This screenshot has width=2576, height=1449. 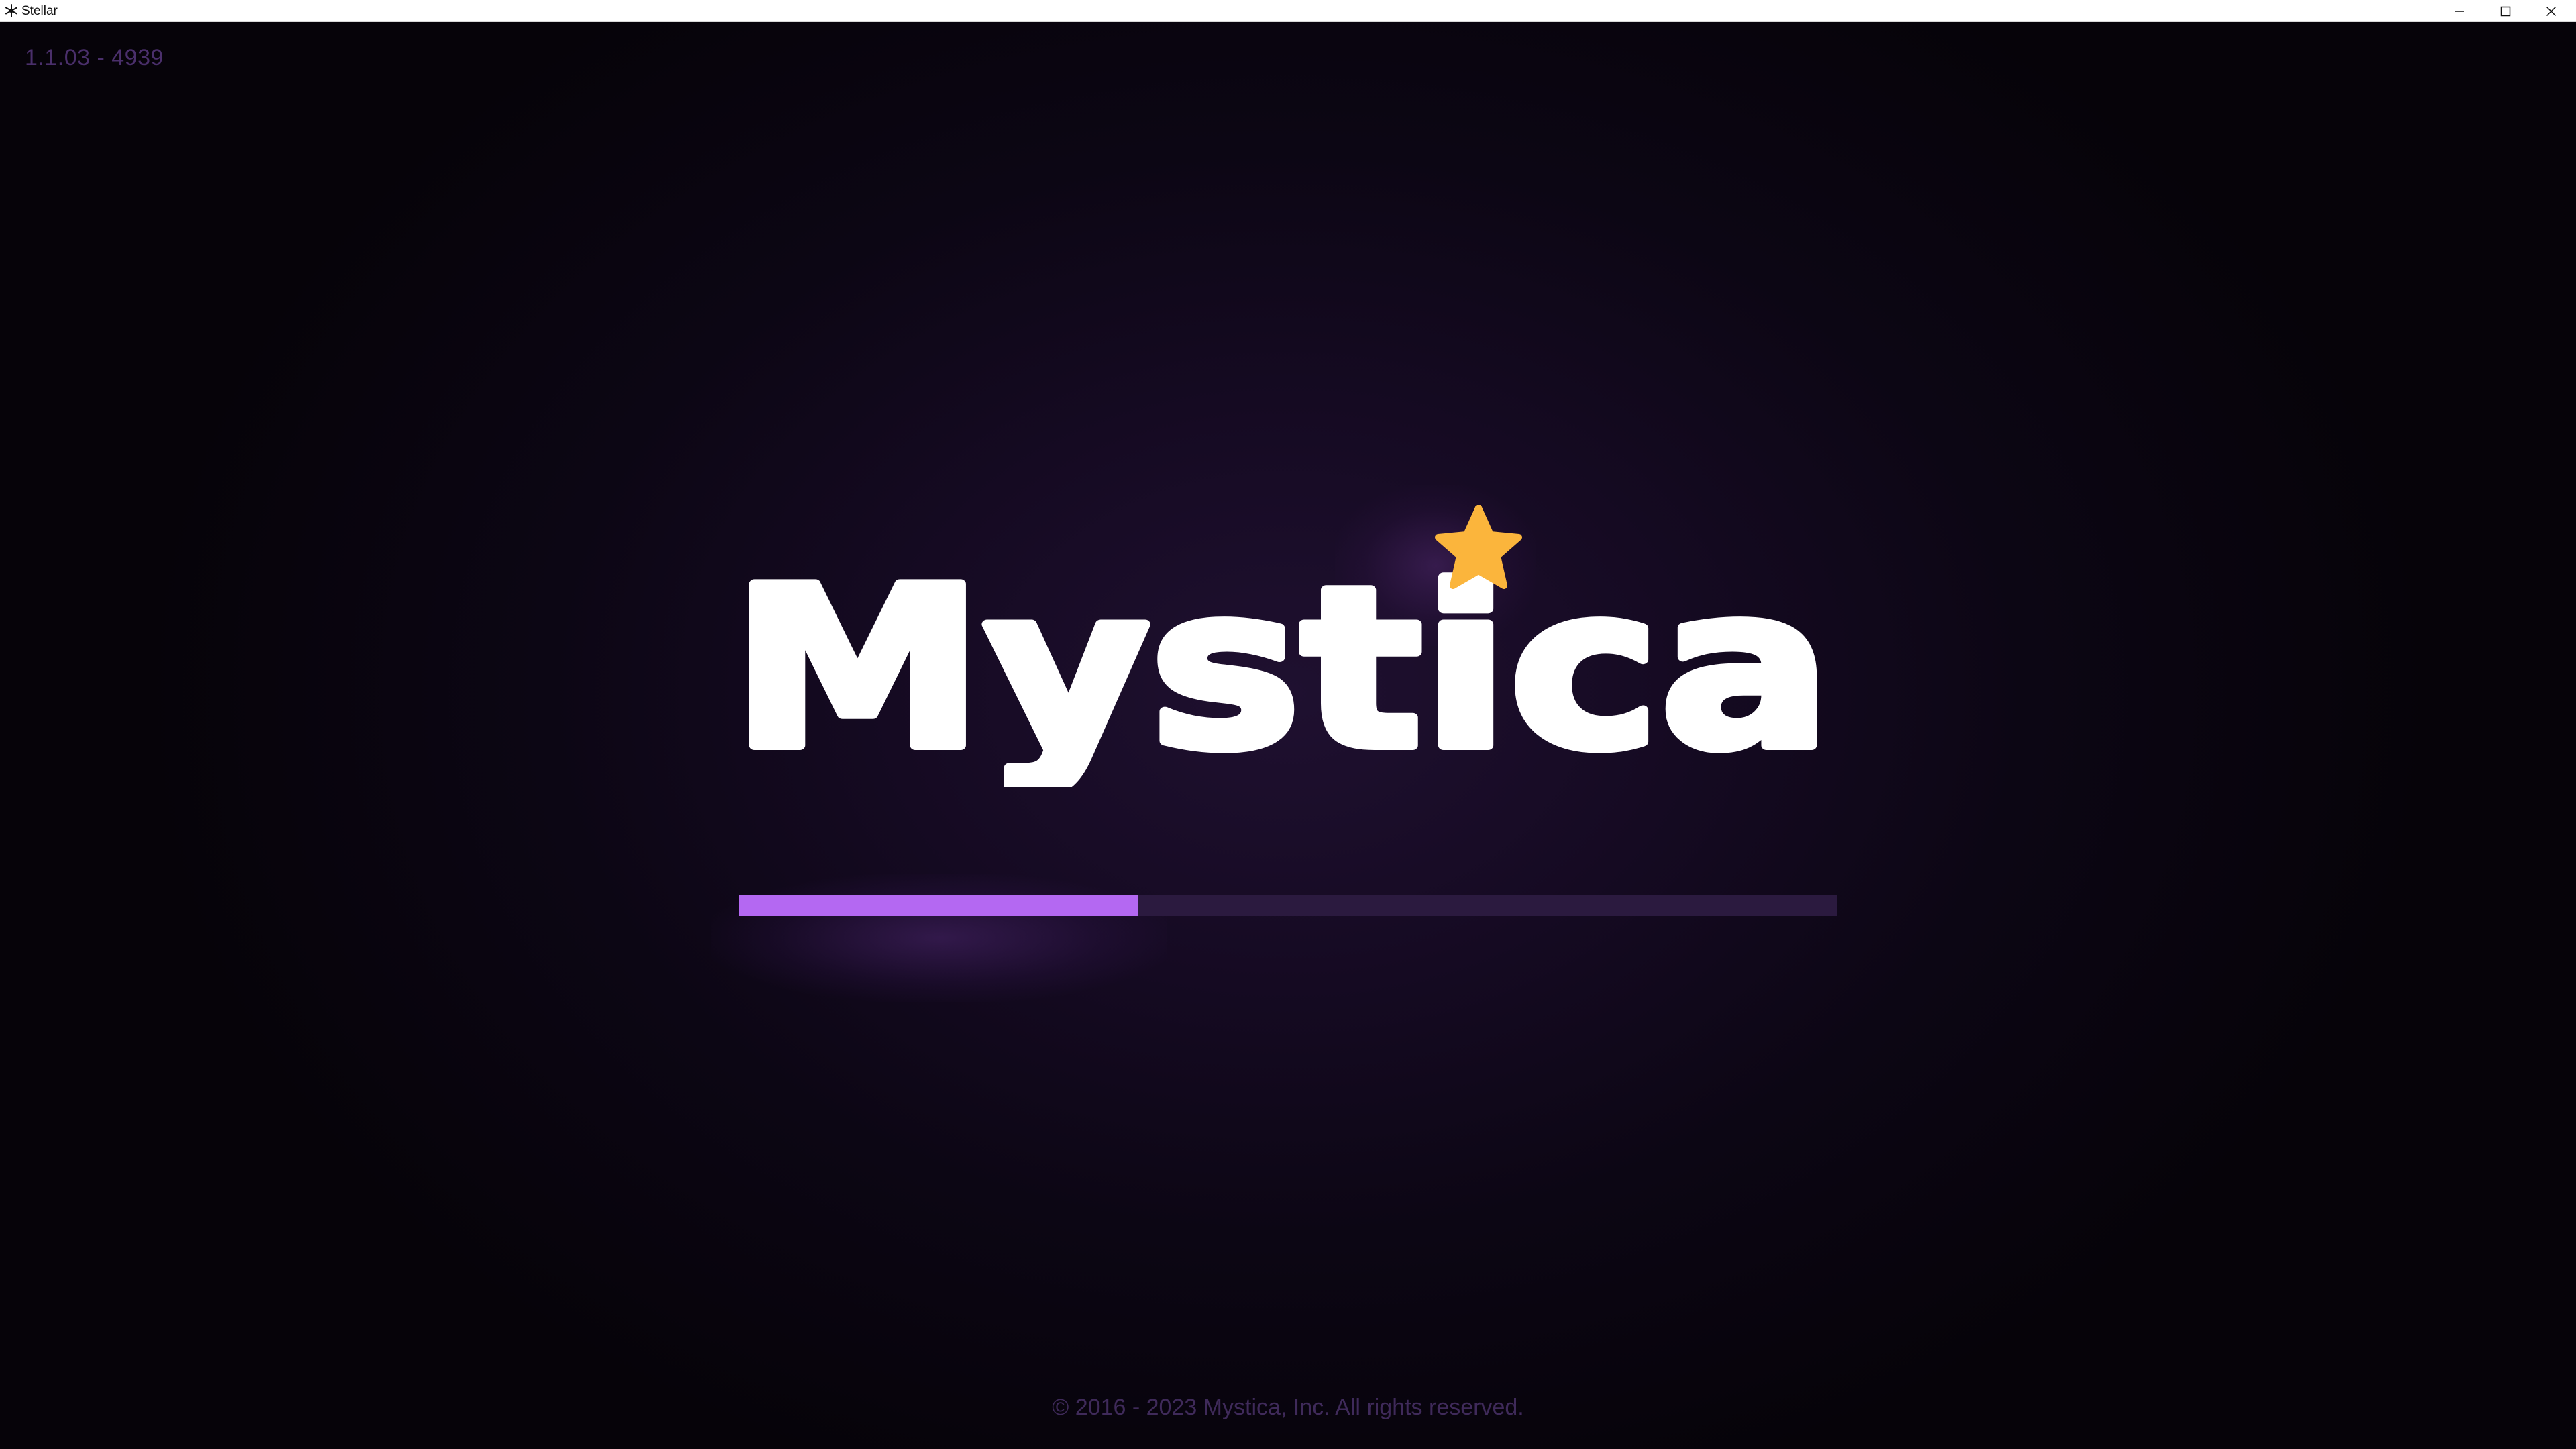 I want to click on version-label: 1.1.03 - 4939, so click(x=94, y=57).